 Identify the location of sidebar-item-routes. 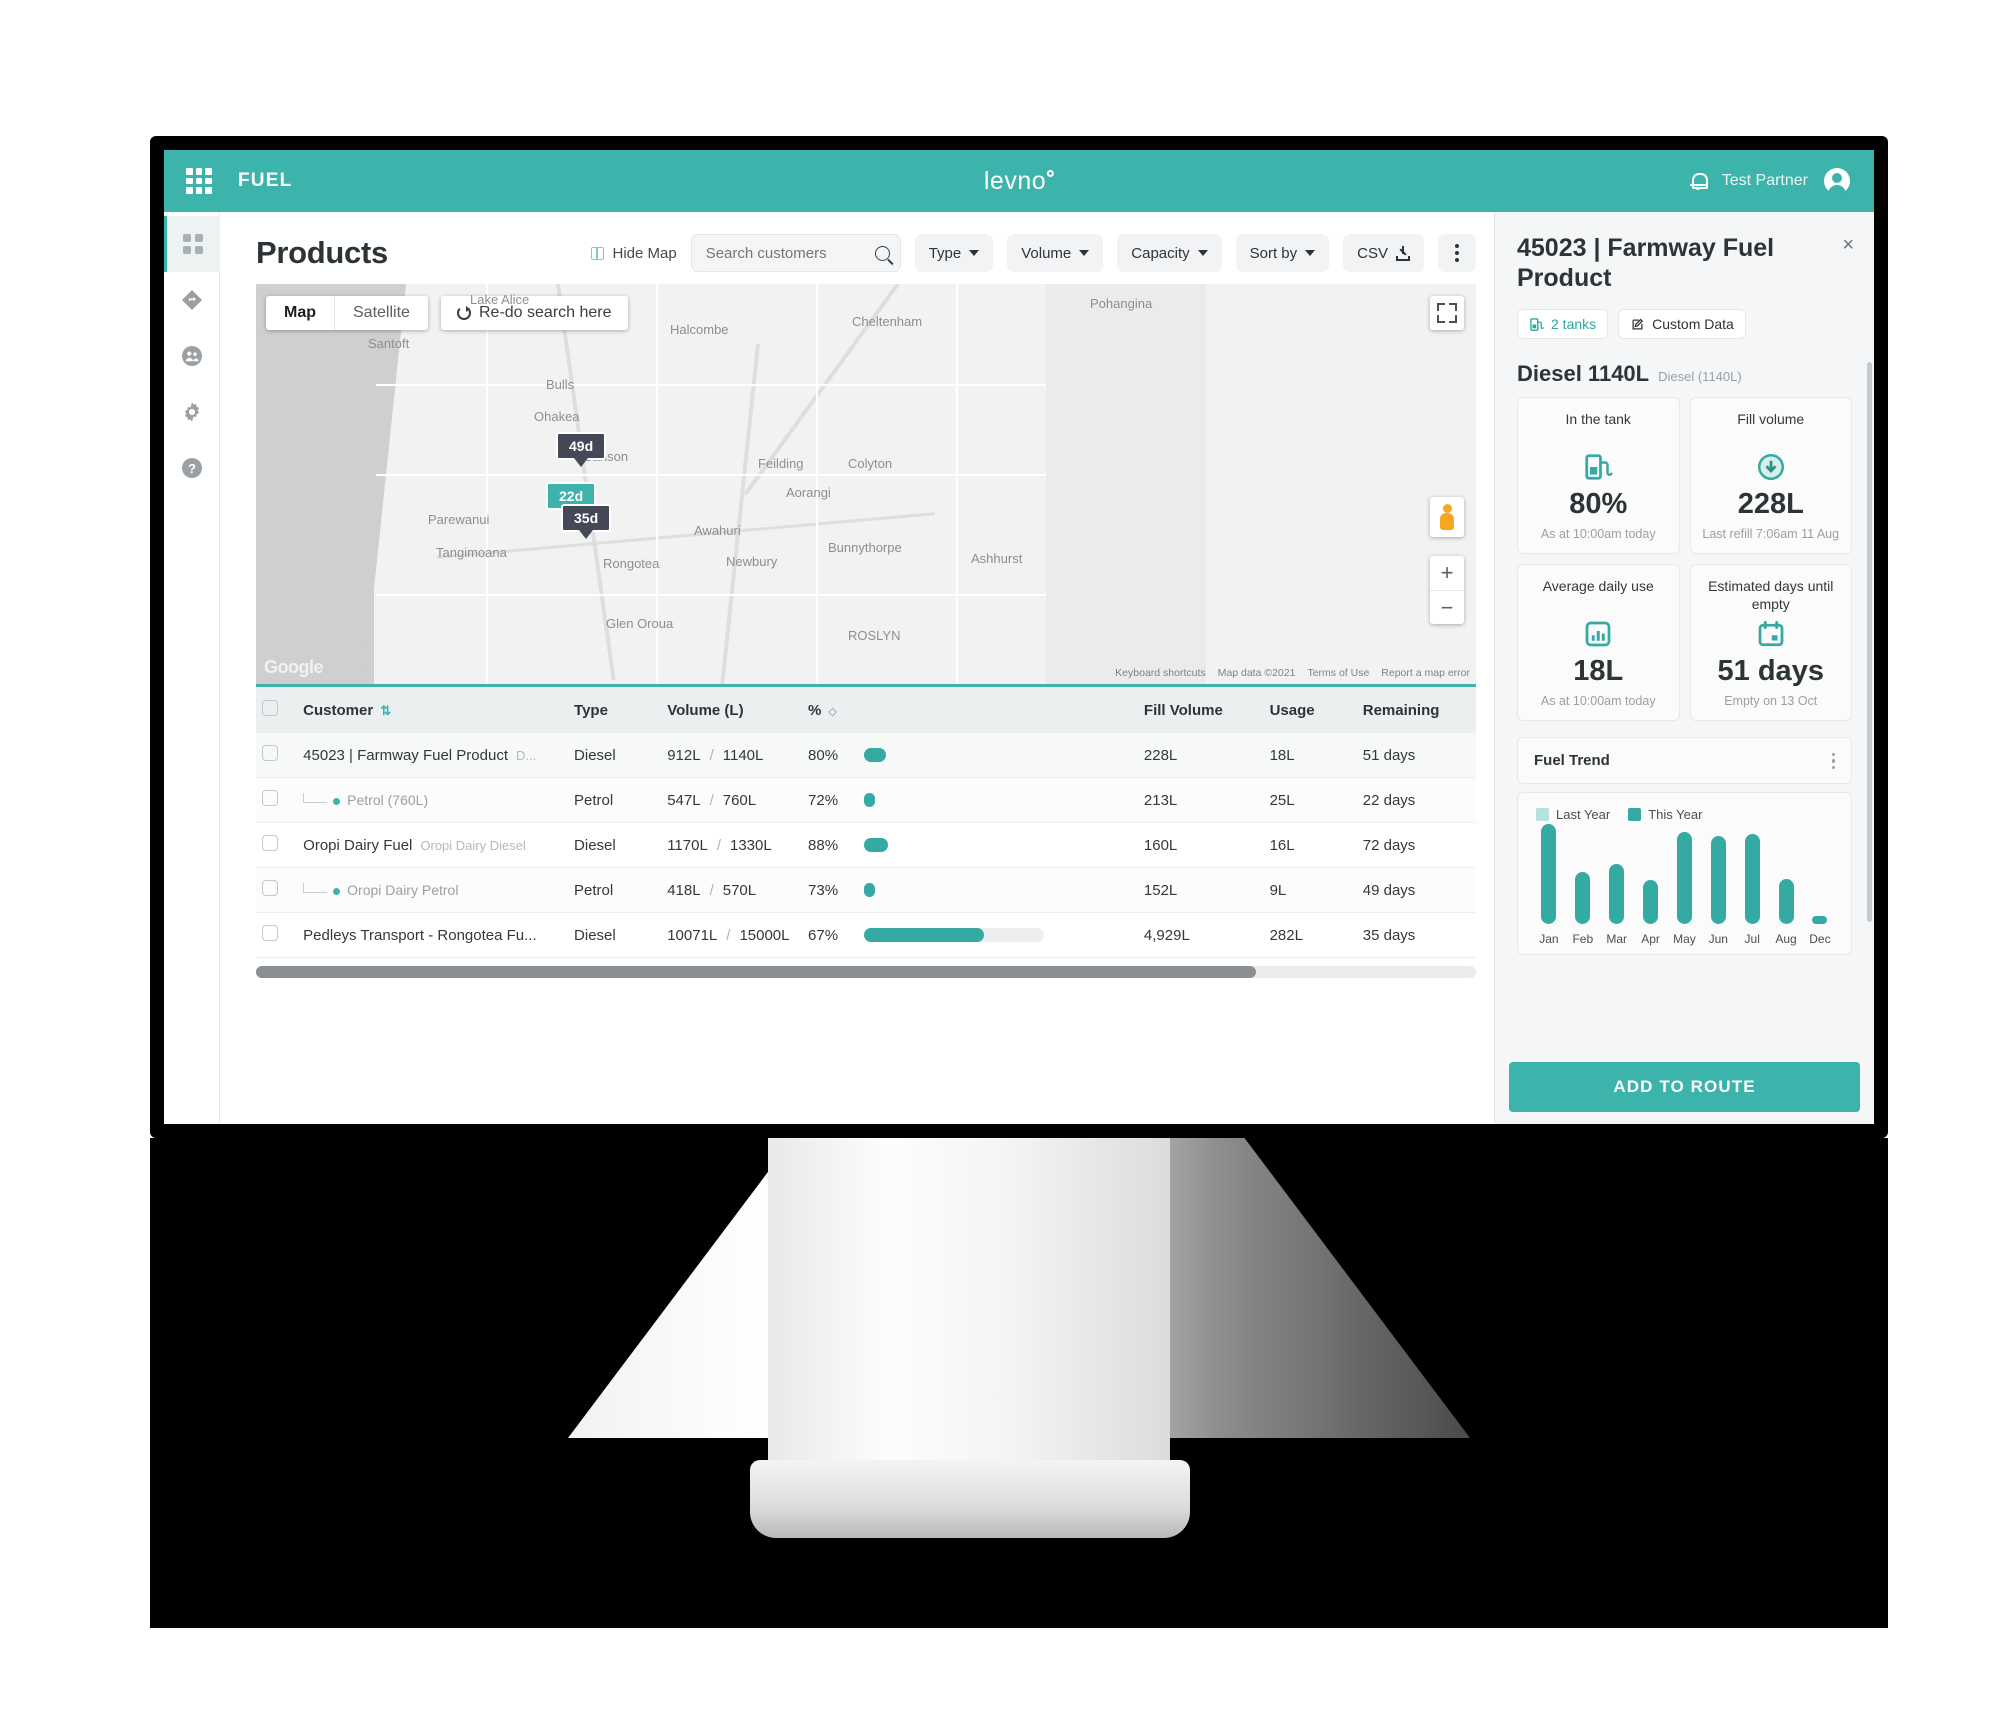
(192, 300).